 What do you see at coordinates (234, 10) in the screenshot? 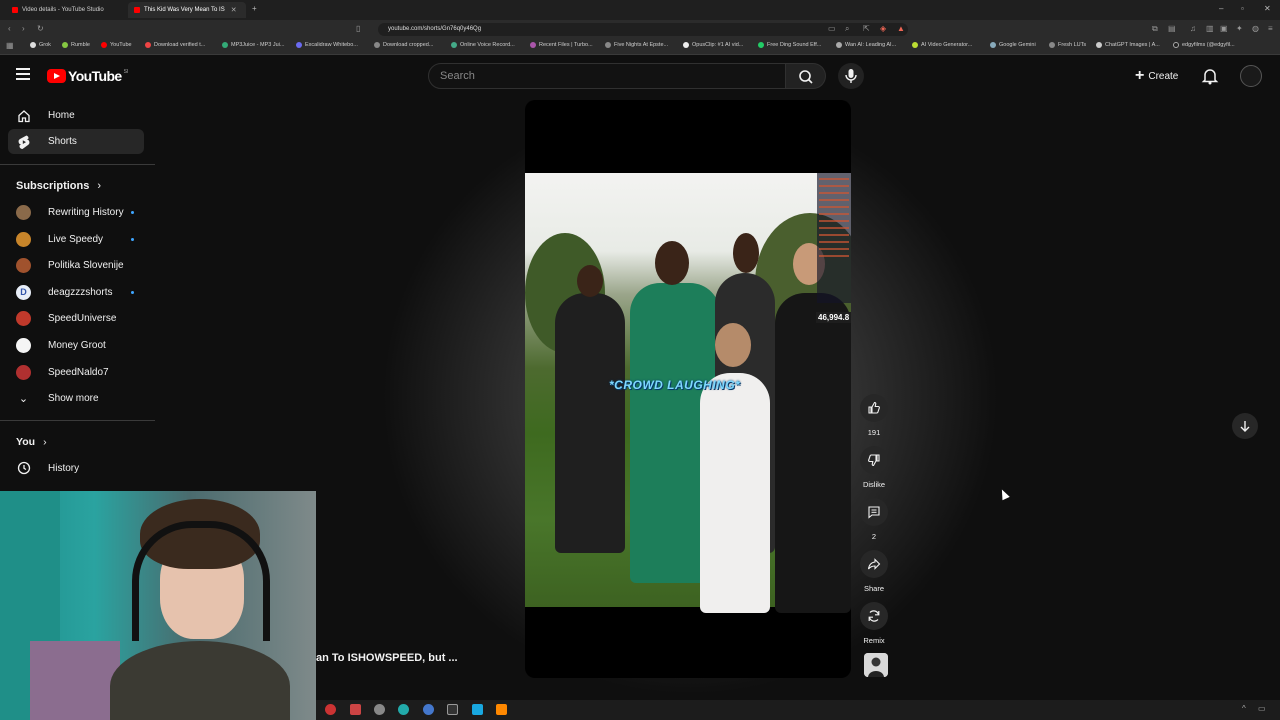
I see `close-tab-icon: ✕` at bounding box center [234, 10].